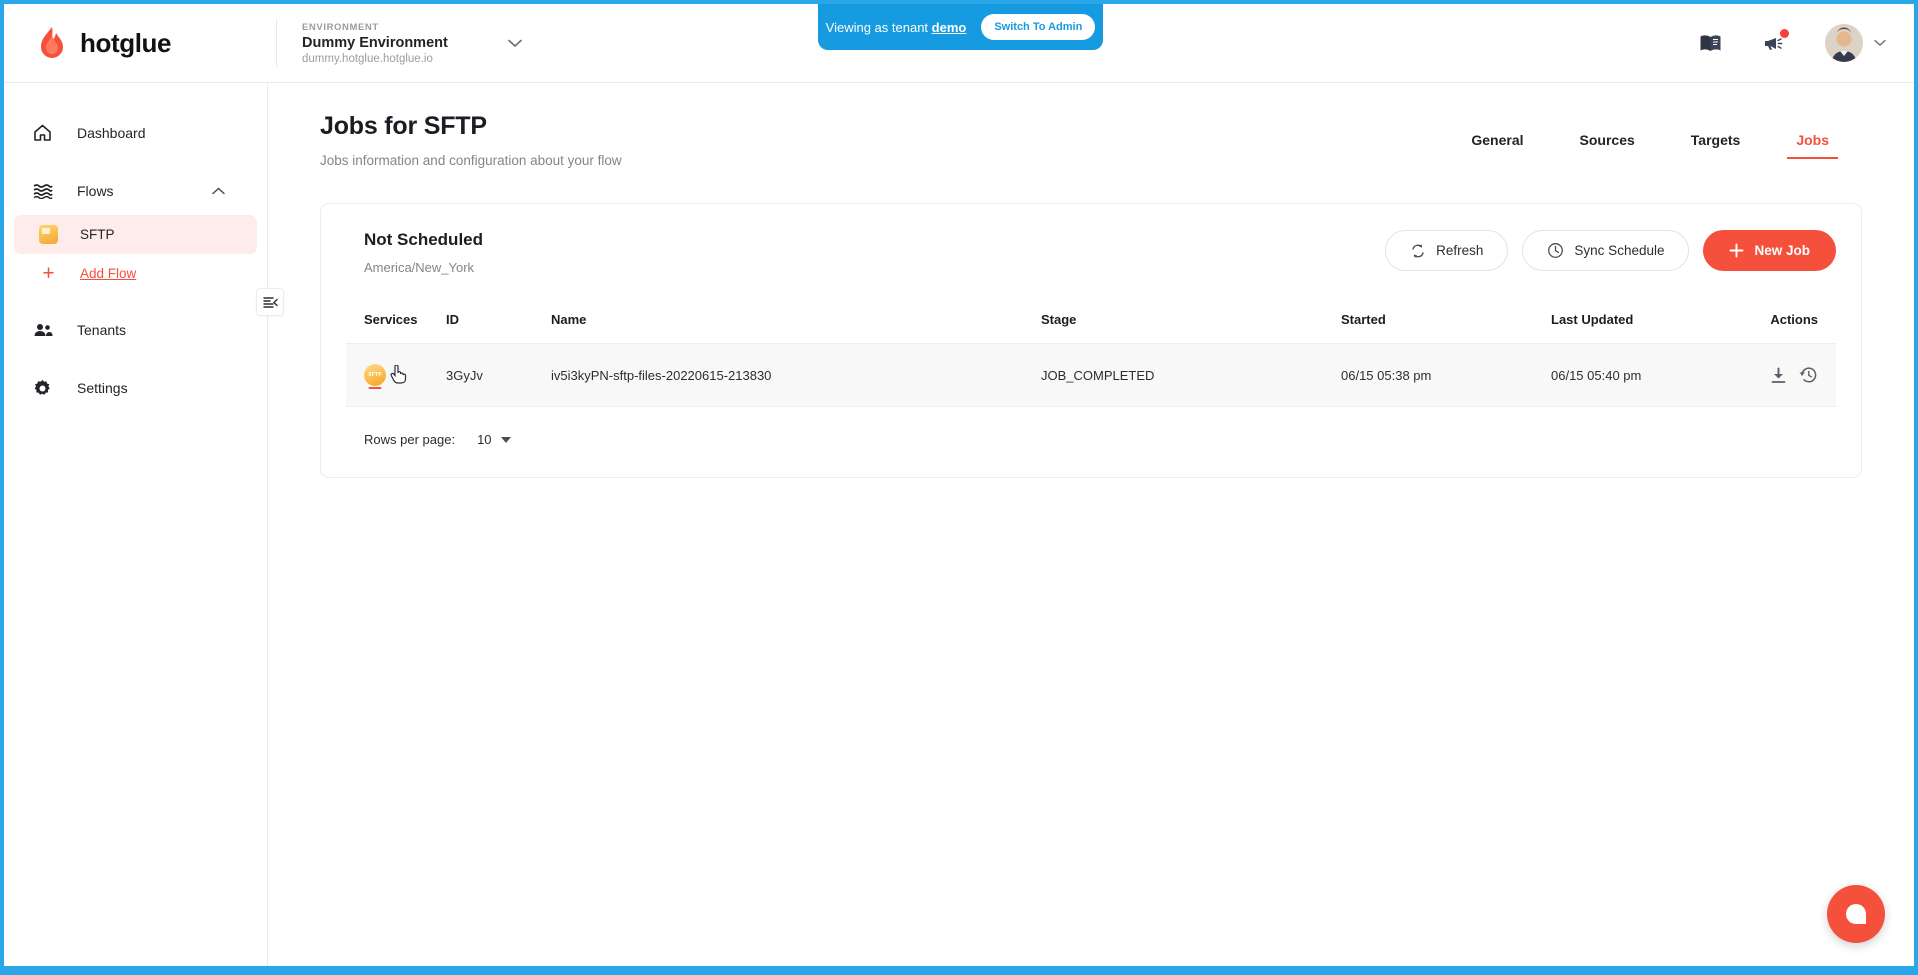  I want to click on clock-icon, so click(1555, 250).